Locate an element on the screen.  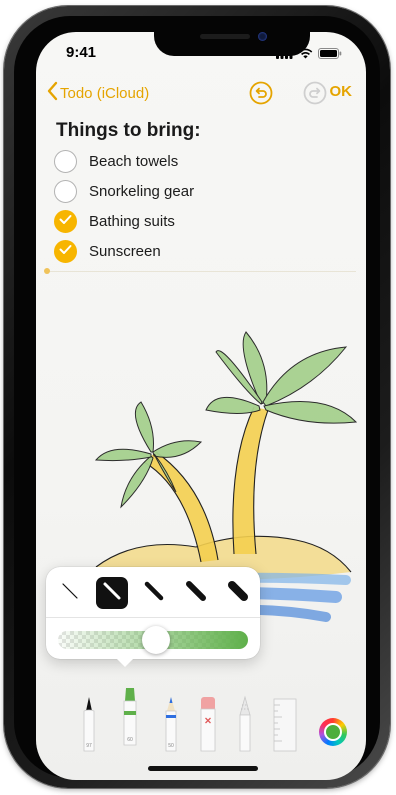
front-camera is located at coordinates (262, 36).